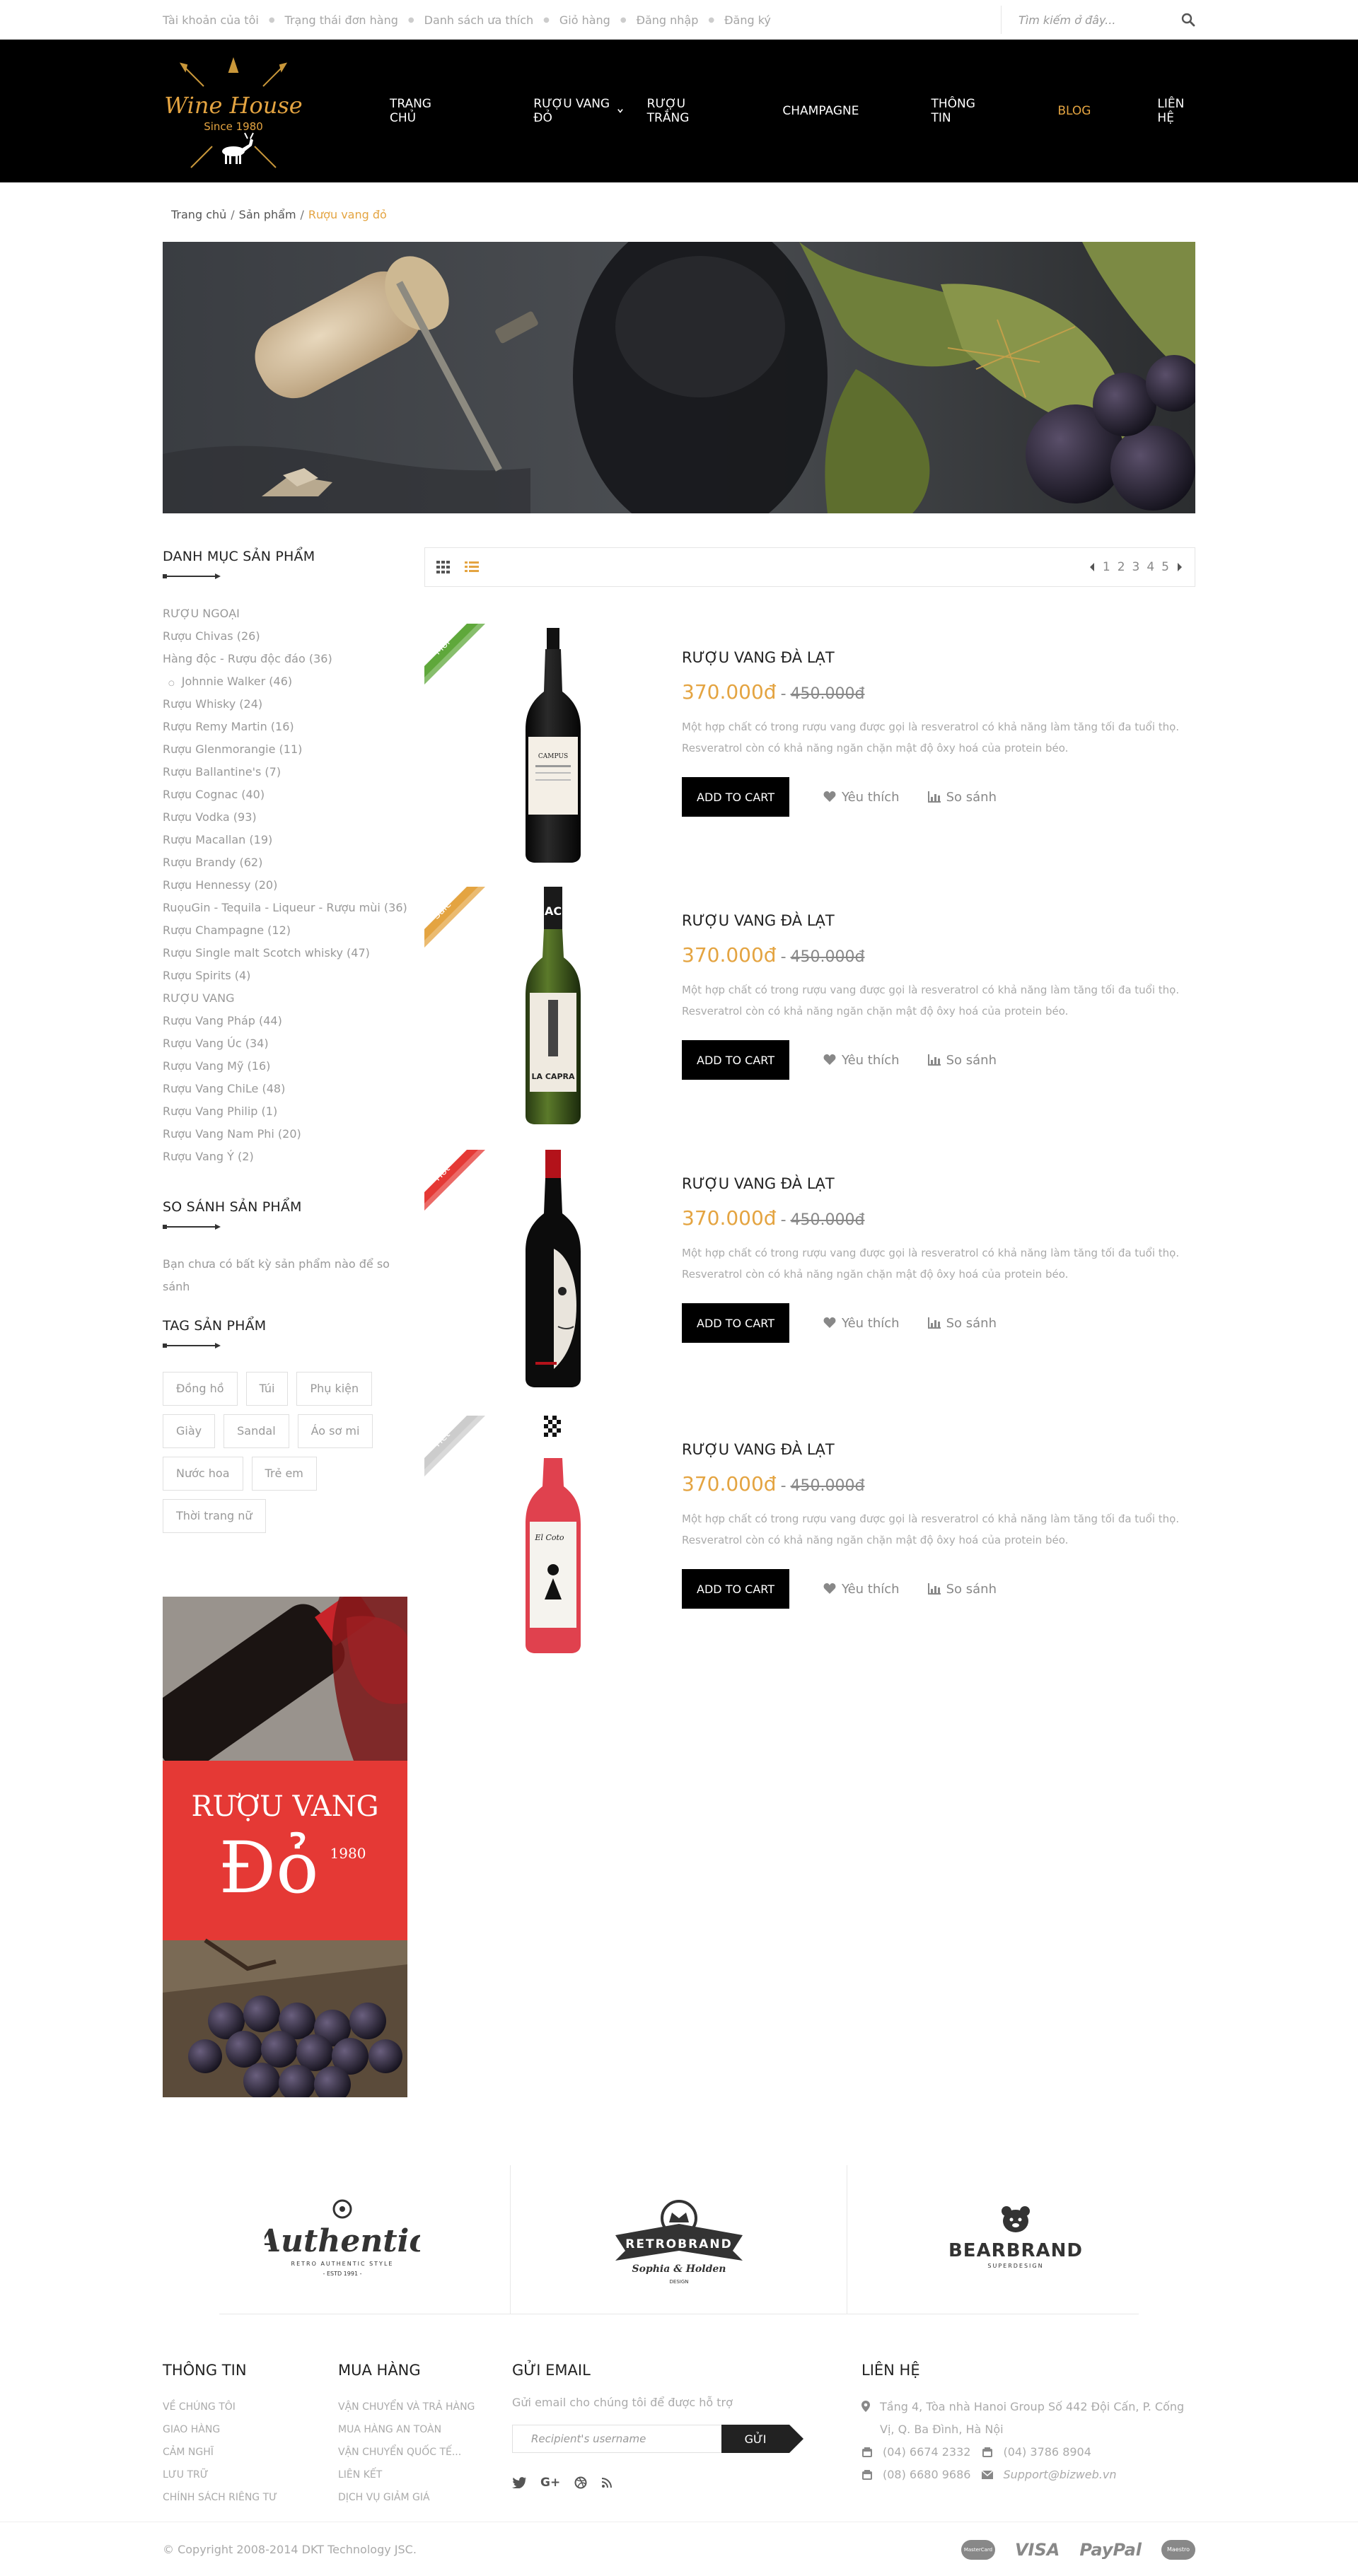 This screenshot has width=1358, height=2576. Describe the element at coordinates (285, 772) in the screenshot. I see `category-item: Rượu Ballantine's (7)` at that location.